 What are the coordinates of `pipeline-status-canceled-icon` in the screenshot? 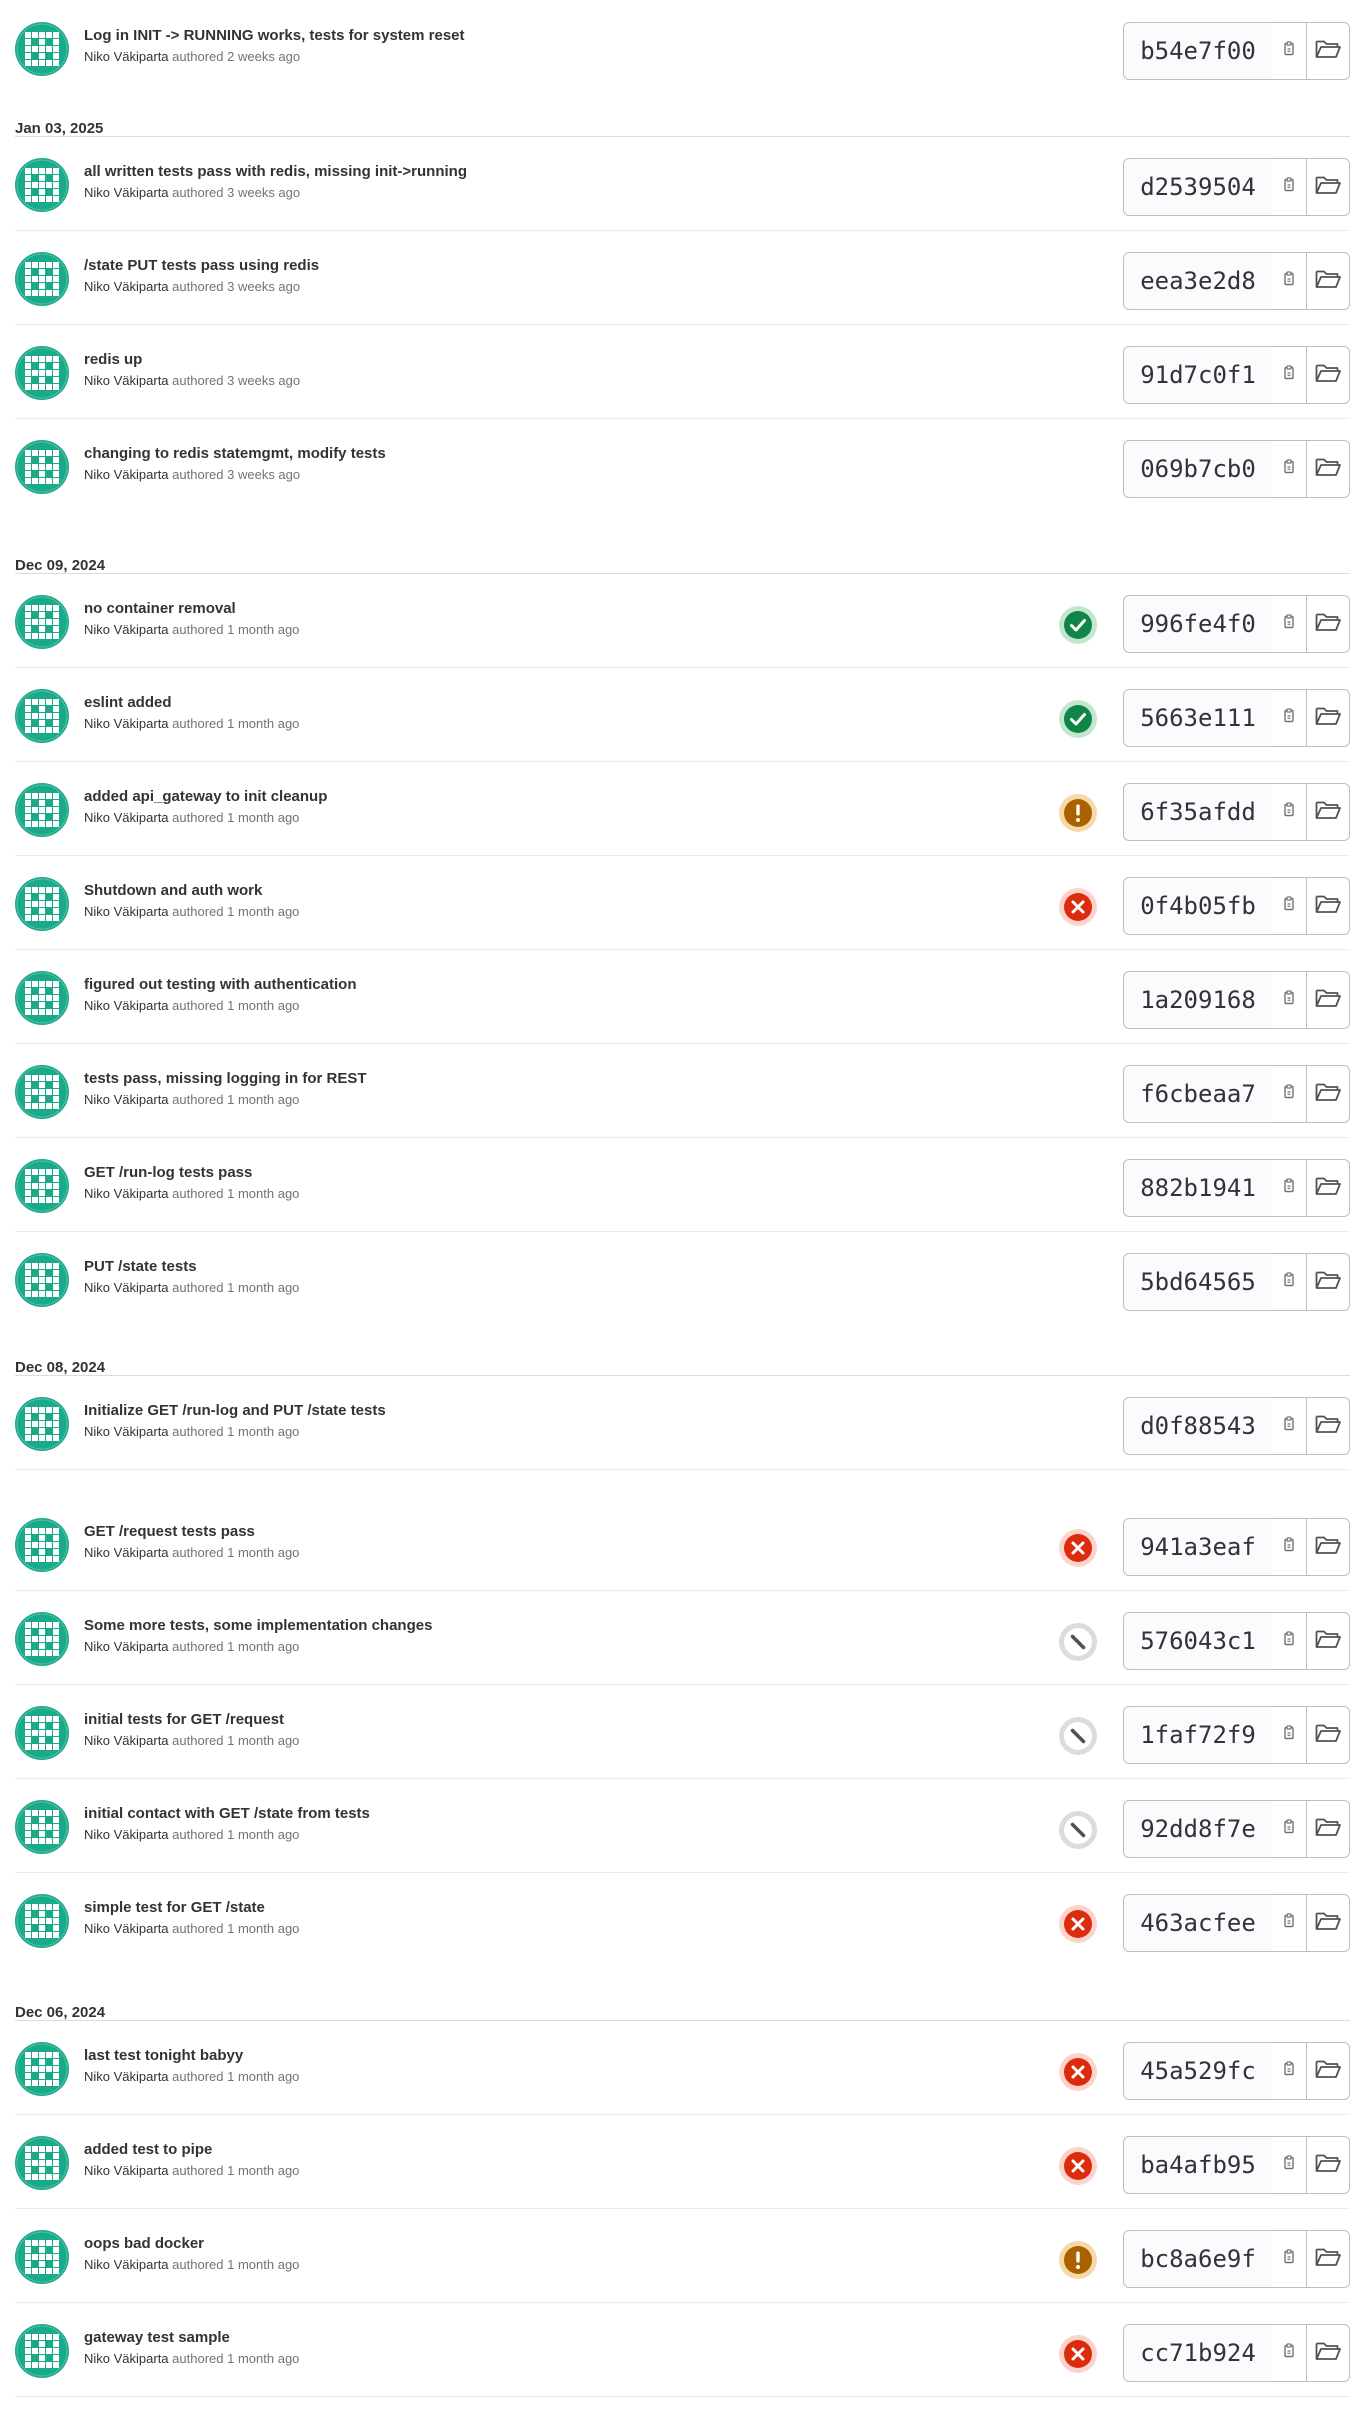 It's located at (1078, 1642).